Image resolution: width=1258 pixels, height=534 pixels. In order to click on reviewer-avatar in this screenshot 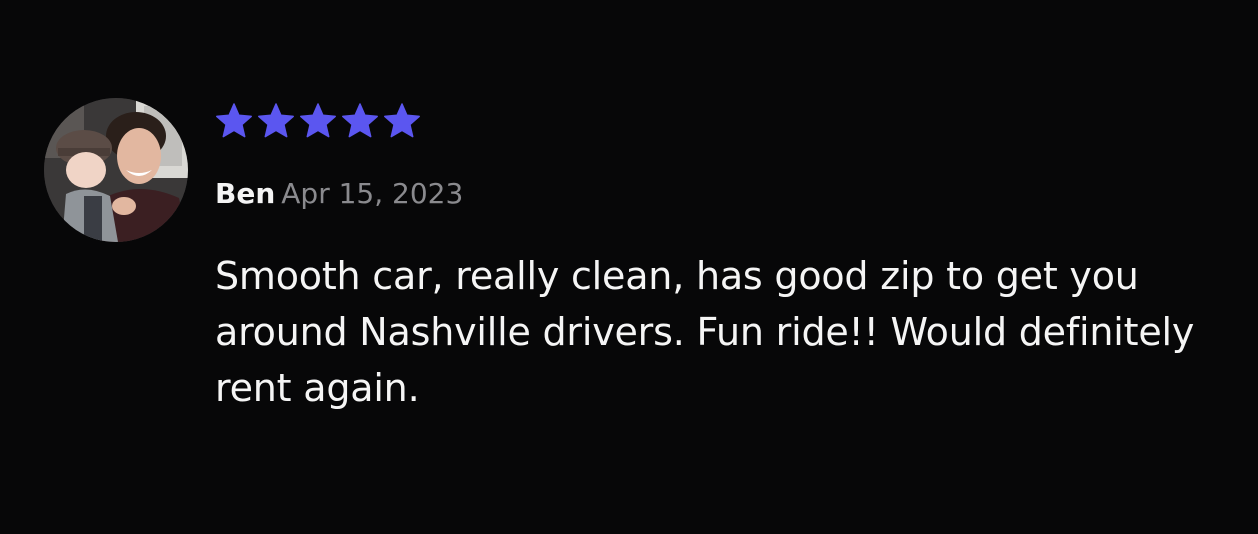, I will do `click(116, 170)`.